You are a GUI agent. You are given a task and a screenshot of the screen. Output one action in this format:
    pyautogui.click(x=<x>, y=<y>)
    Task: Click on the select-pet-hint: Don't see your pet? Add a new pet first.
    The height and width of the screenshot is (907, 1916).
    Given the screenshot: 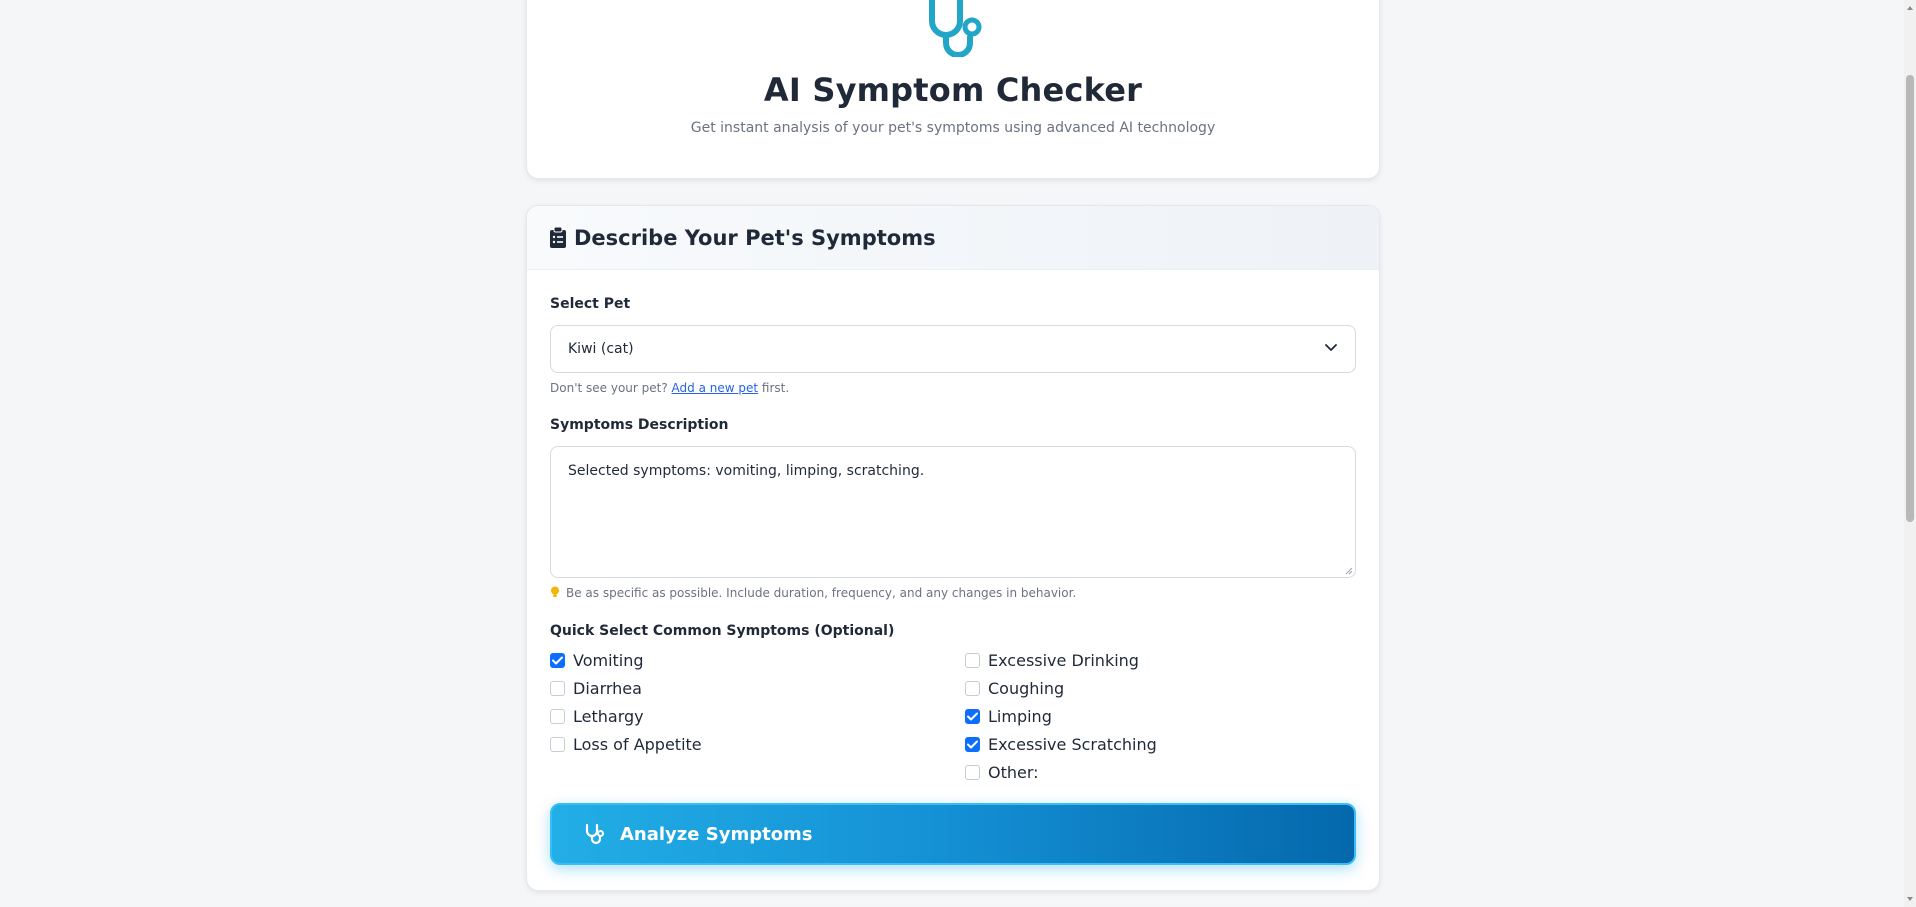 What is the action you would take?
    pyautogui.click(x=669, y=388)
    